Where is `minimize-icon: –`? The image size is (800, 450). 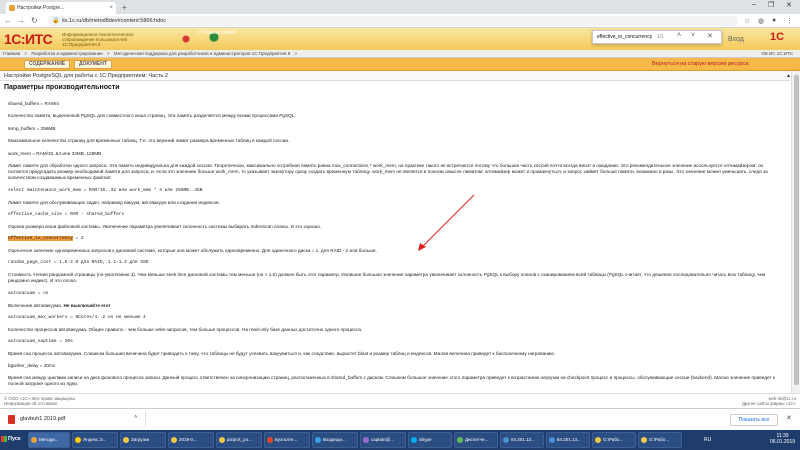
minimize-icon: – is located at coordinates (754, 4).